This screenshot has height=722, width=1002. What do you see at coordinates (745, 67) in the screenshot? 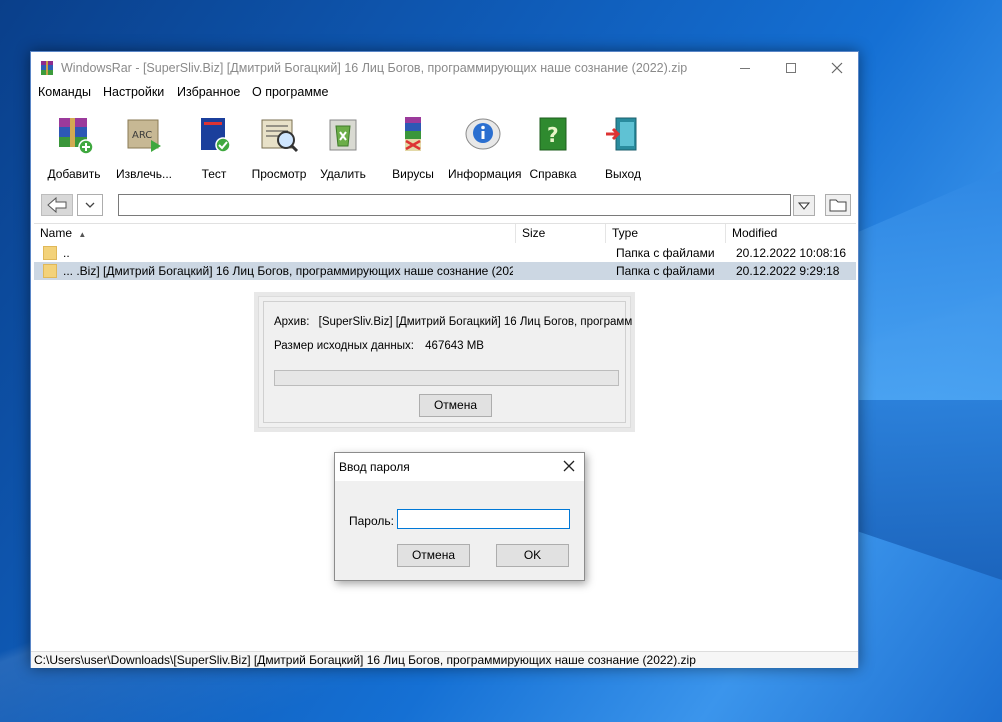
I see `minimize-button` at bounding box center [745, 67].